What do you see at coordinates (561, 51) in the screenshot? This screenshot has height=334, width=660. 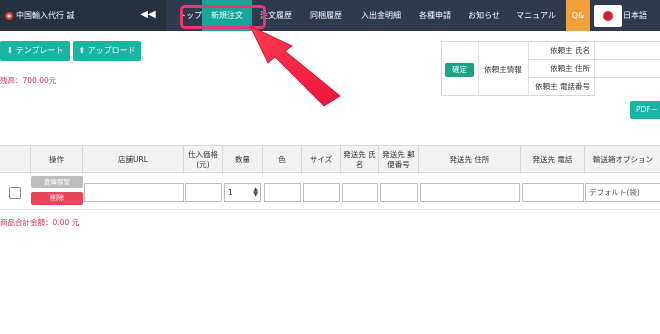 I see `client-name-label: 依頼主 氏名` at bounding box center [561, 51].